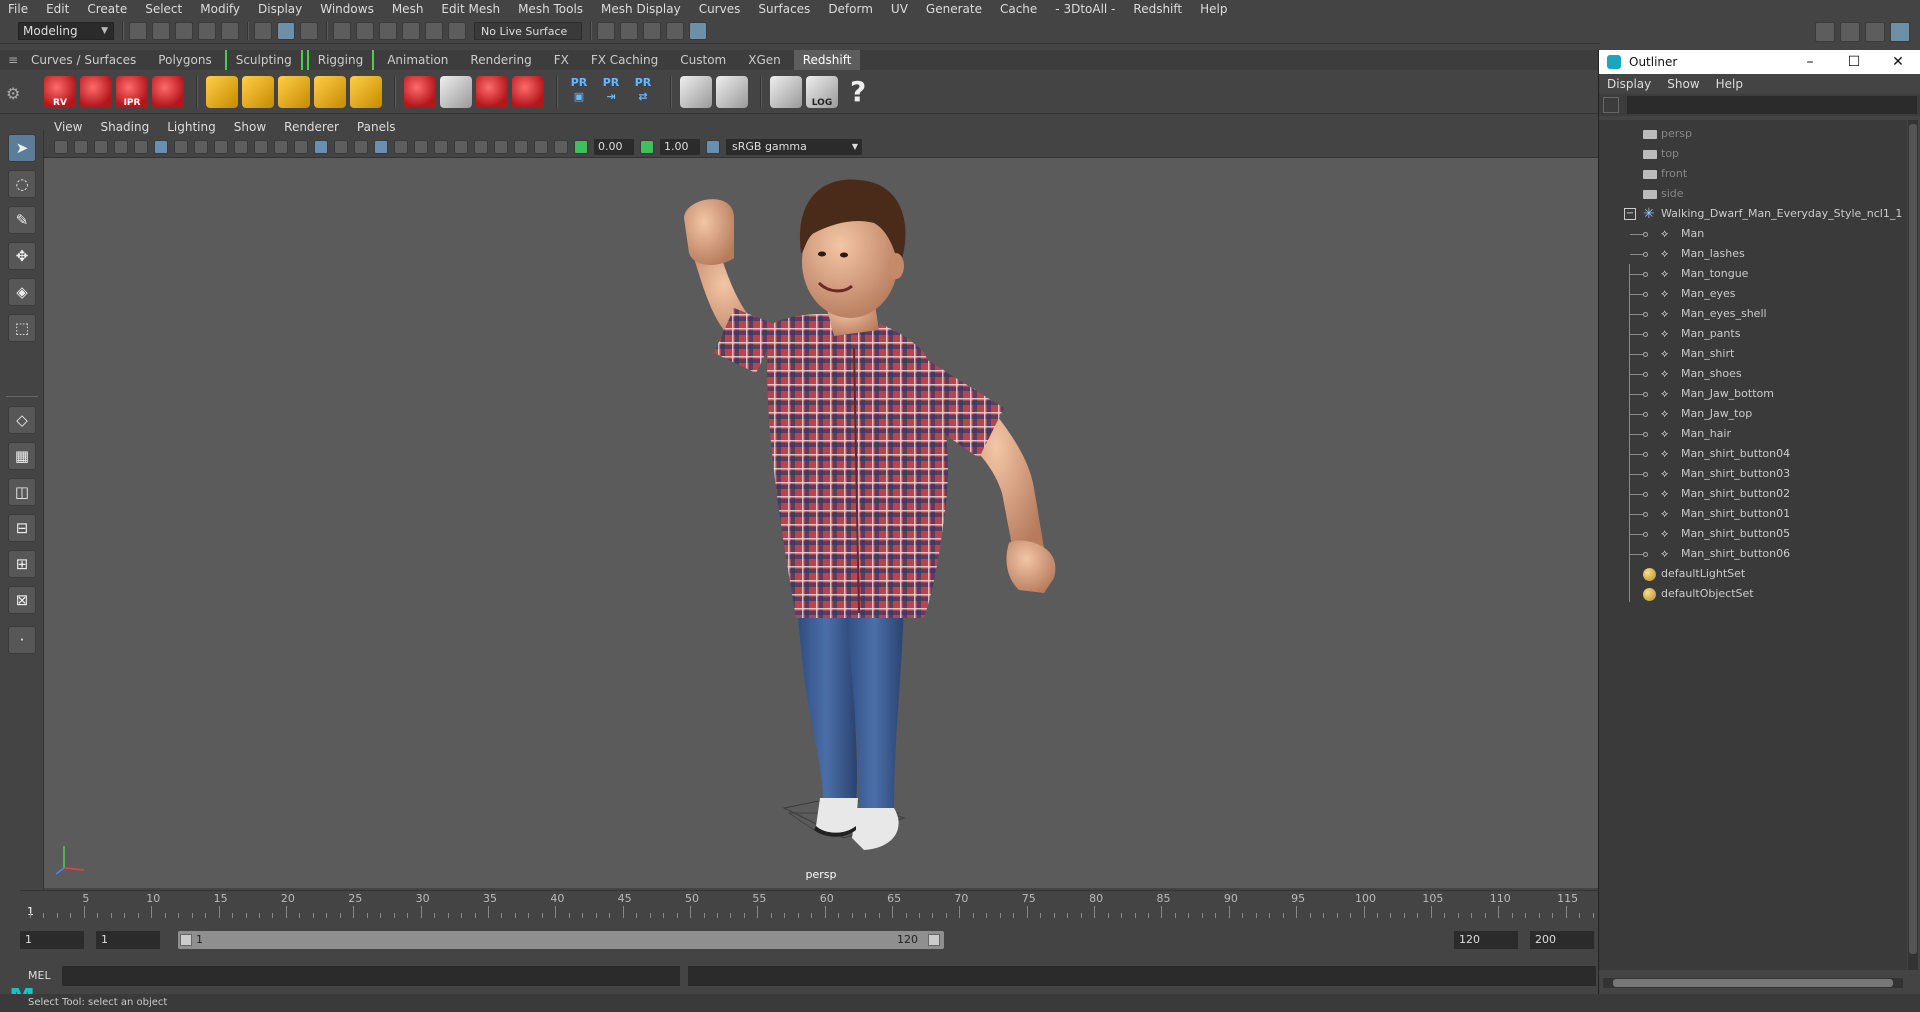  Describe the element at coordinates (1753, 374) in the screenshot. I see `outliner-item-mesh: ⟡ Man_shoes` at that location.